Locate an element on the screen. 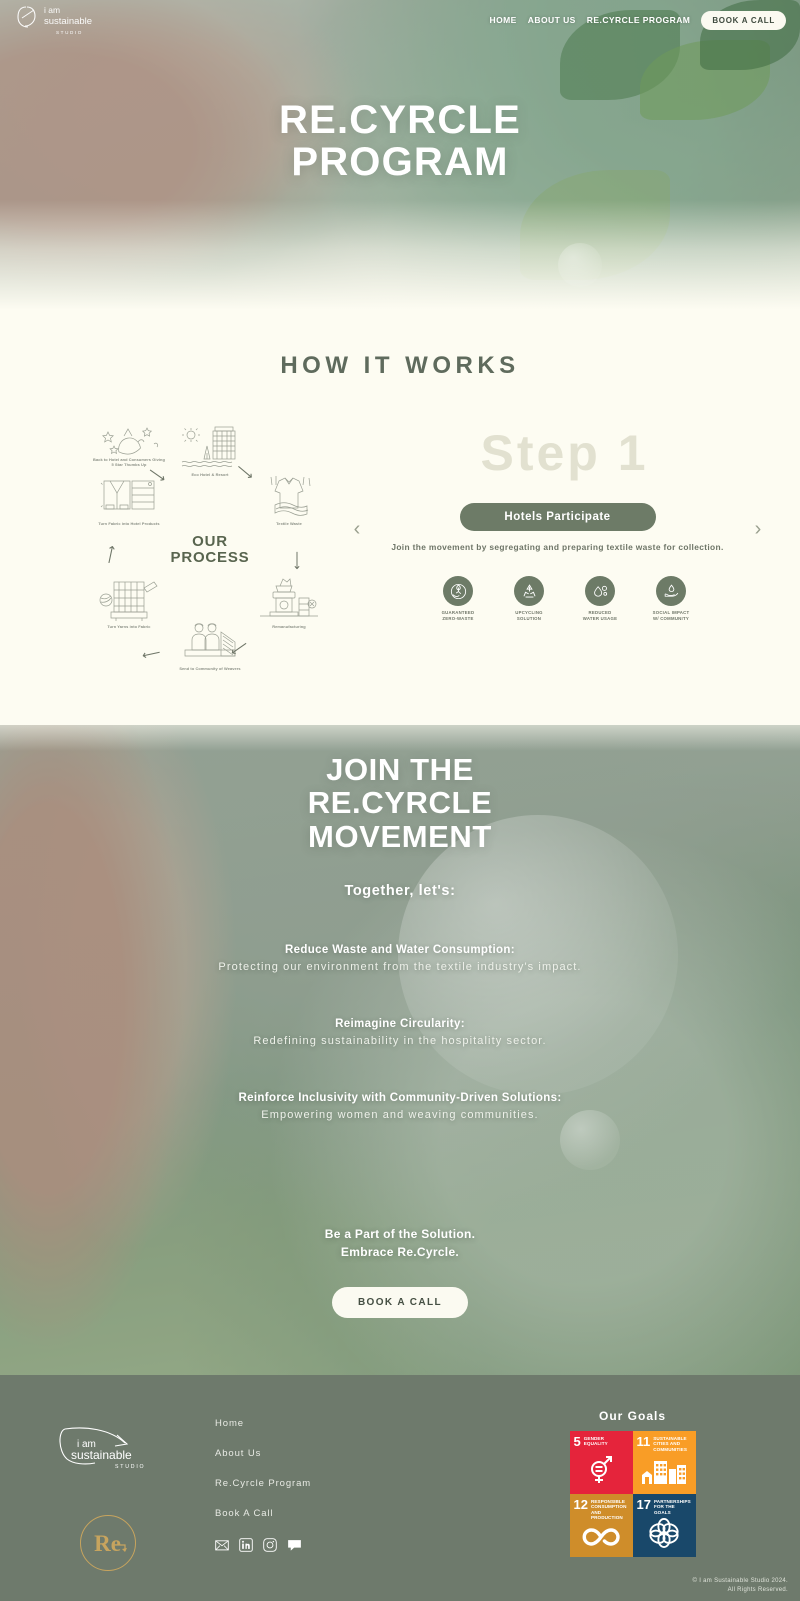  instagram-icon is located at coordinates (270, 1545).